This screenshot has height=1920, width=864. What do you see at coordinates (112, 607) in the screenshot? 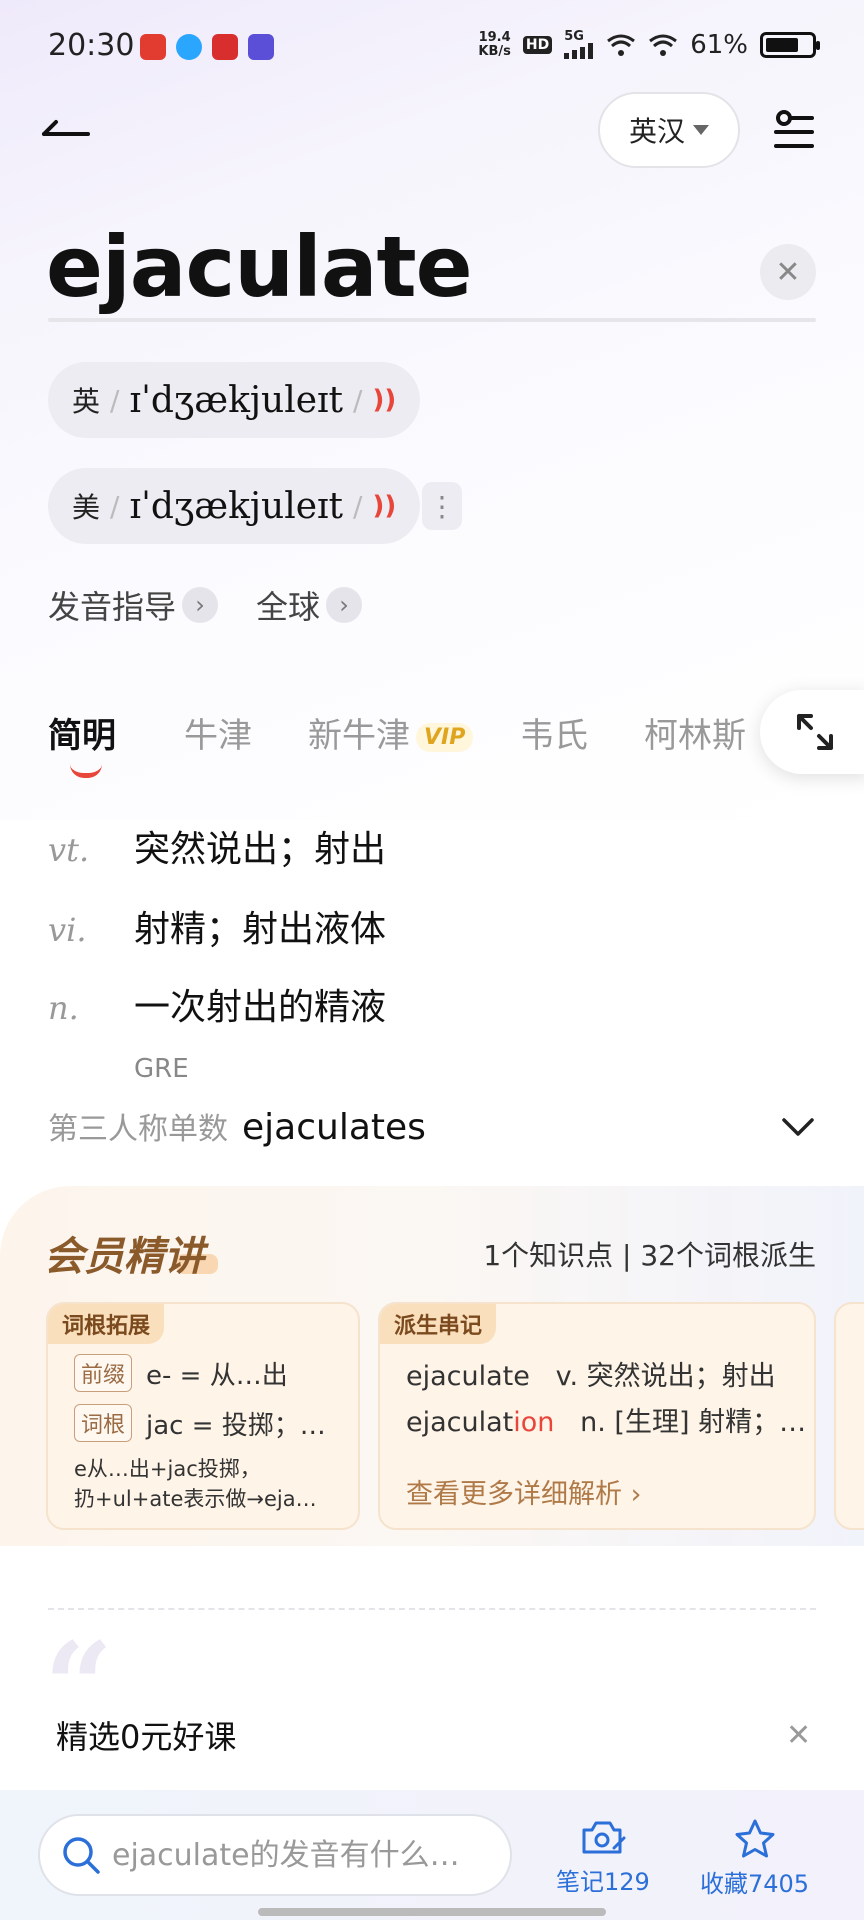
I see `guide-label: 发音指导` at bounding box center [112, 607].